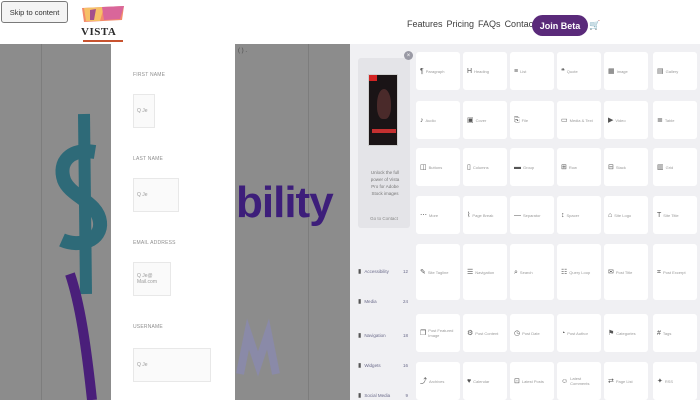 The image size is (700, 400). What do you see at coordinates (144, 111) in the screenshot?
I see `first-name-field: Q Je` at bounding box center [144, 111].